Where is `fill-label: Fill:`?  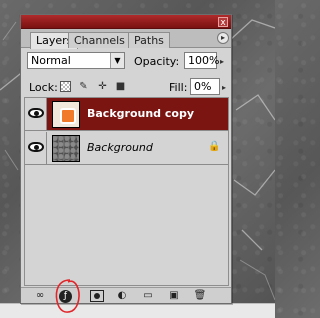
fill-label: Fill: is located at coordinates (178, 87).